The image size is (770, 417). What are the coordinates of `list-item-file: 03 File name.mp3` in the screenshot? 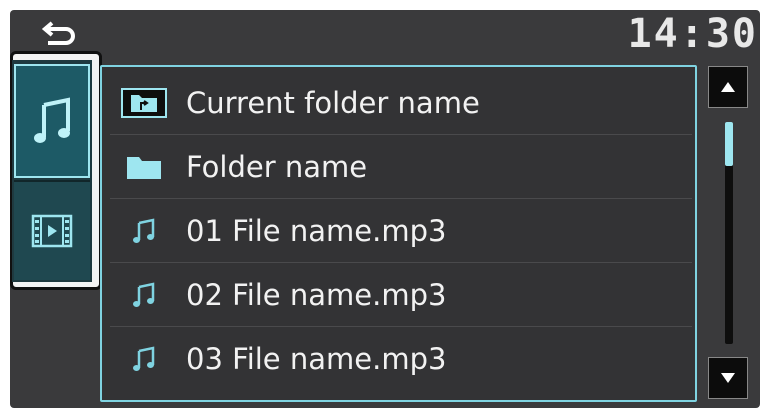 It's located at (401, 359).